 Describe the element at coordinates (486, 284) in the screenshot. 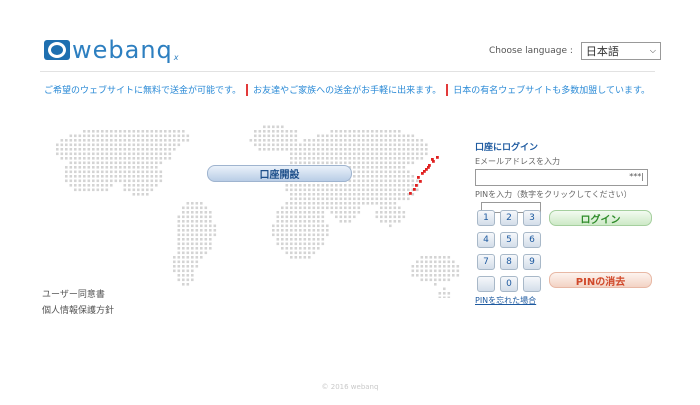

I see `key-blank-left` at that location.